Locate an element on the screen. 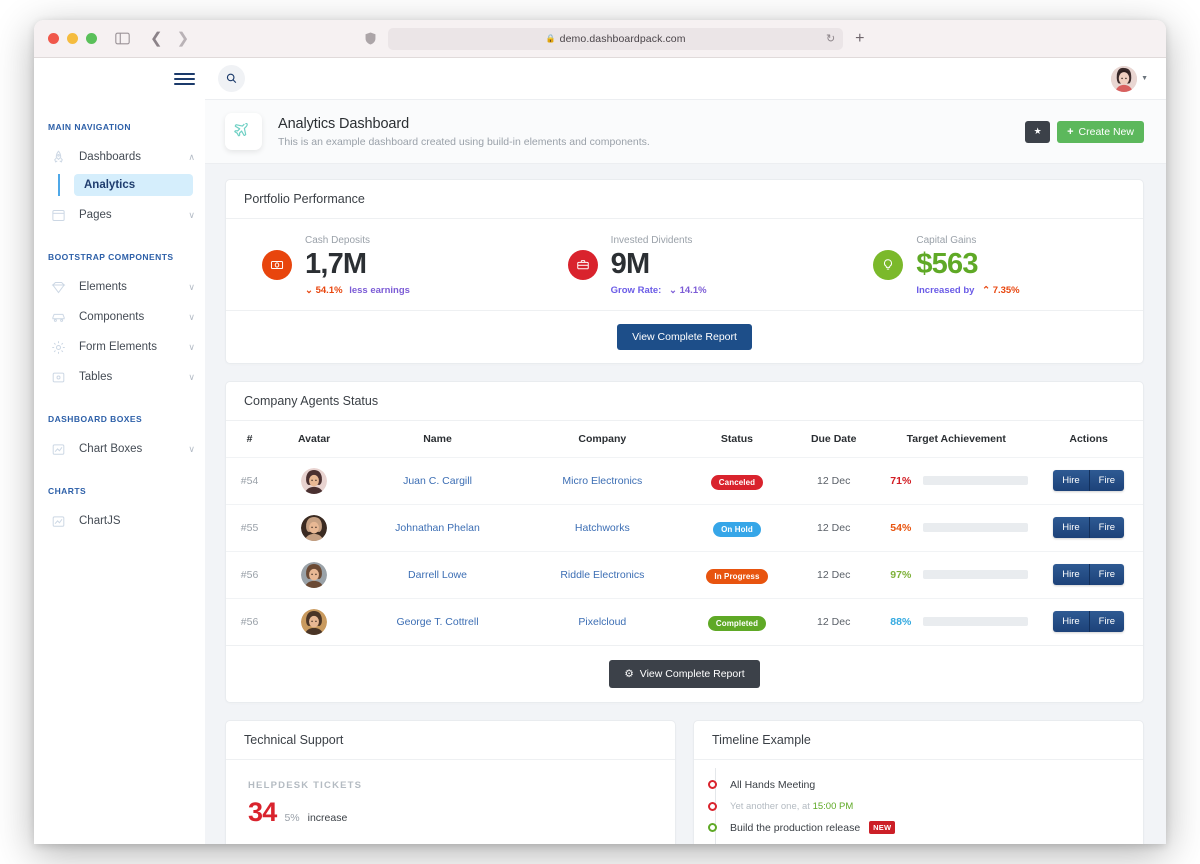 Image resolution: width=1200 pixels, height=864 pixels. sidebar-item-label: Dashboards is located at coordinates (110, 157).